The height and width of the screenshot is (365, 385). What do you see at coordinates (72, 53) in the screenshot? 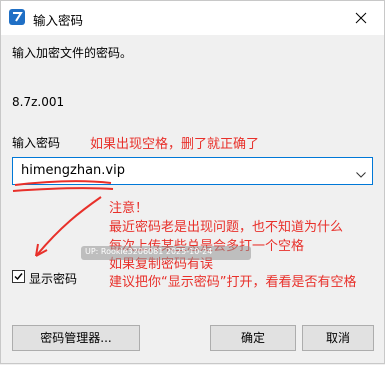
I see `prompt-text: 输入加密文件的密码。` at bounding box center [72, 53].